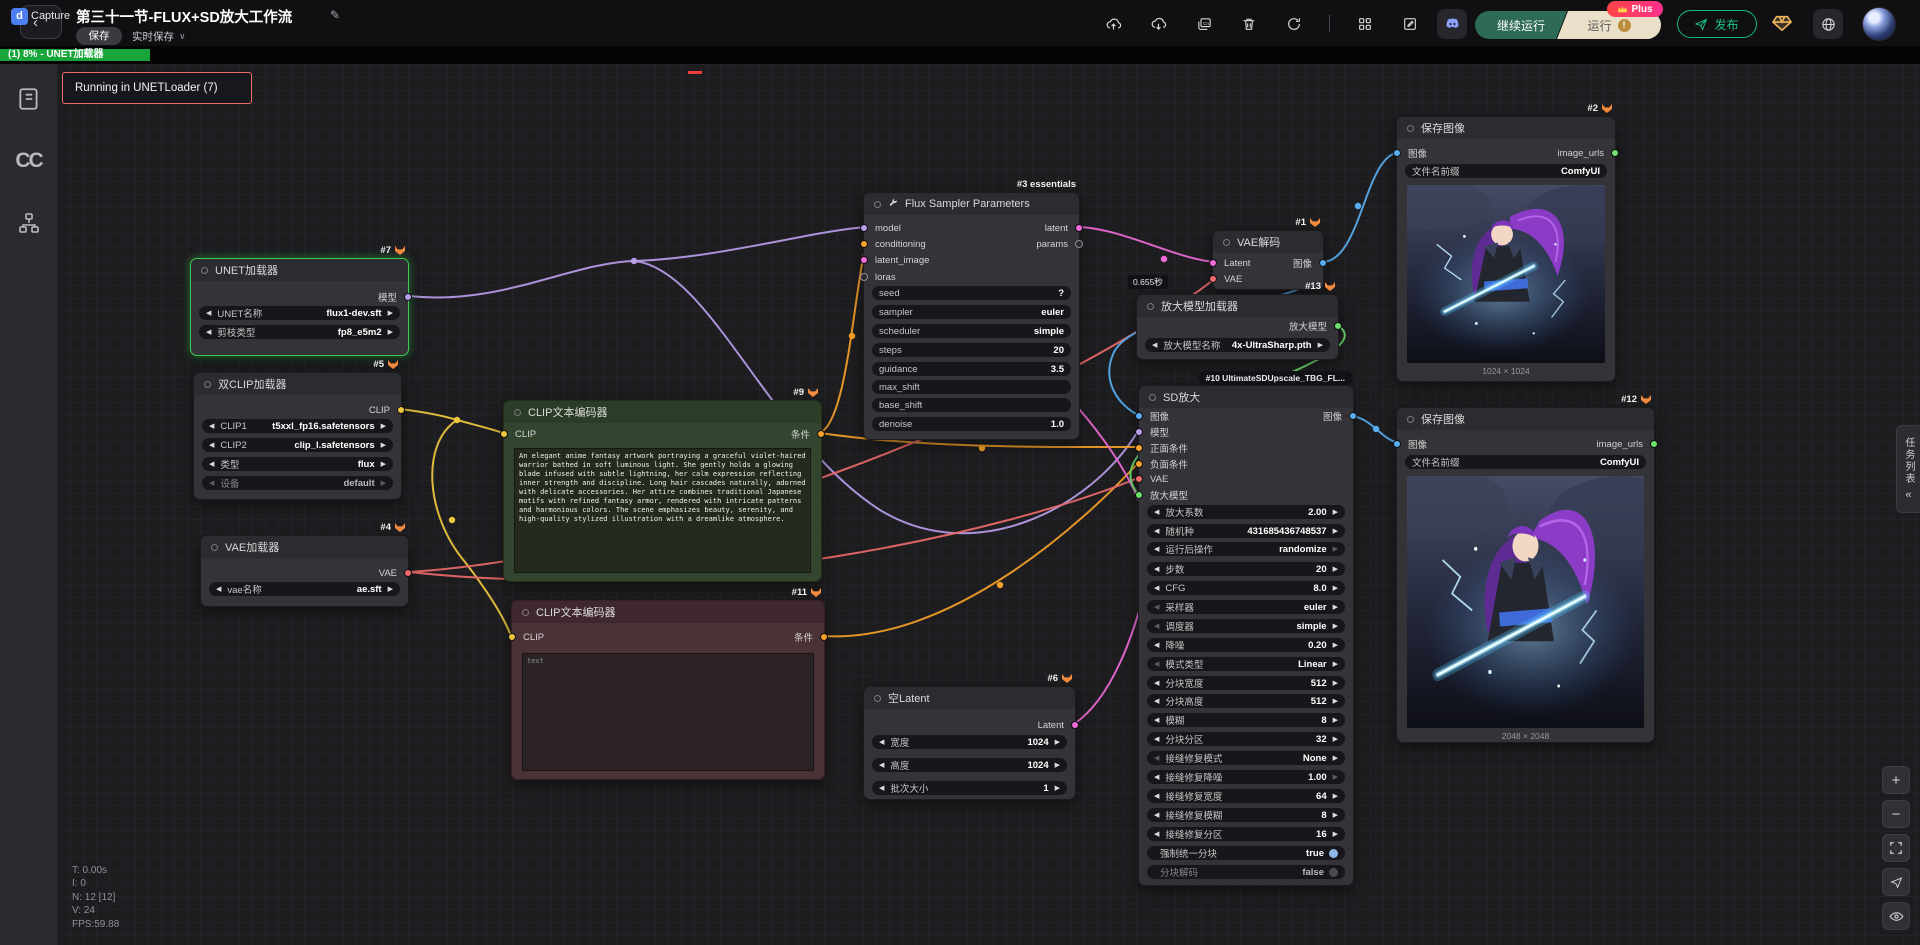  I want to click on widget-接缝修复模糊: ◀ 接缝修复模糊 8 ▶, so click(1246, 815).